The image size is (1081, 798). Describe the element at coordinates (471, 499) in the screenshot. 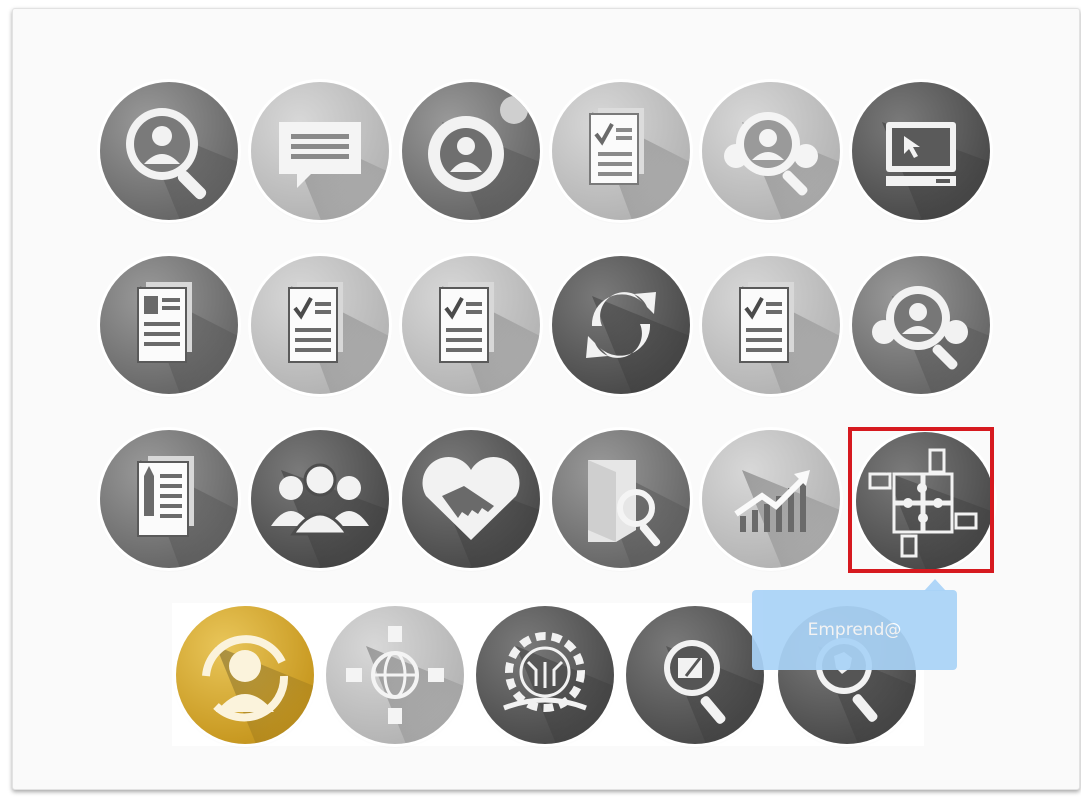

I see `handshake-heart-icon` at that location.